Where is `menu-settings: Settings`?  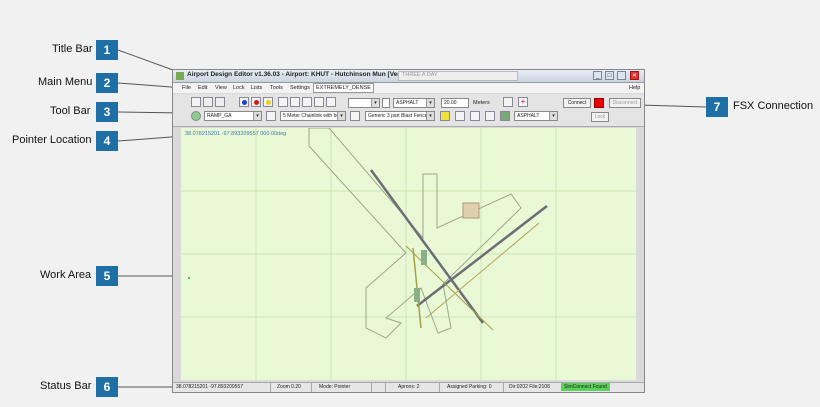 menu-settings: Settings is located at coordinates (300, 88).